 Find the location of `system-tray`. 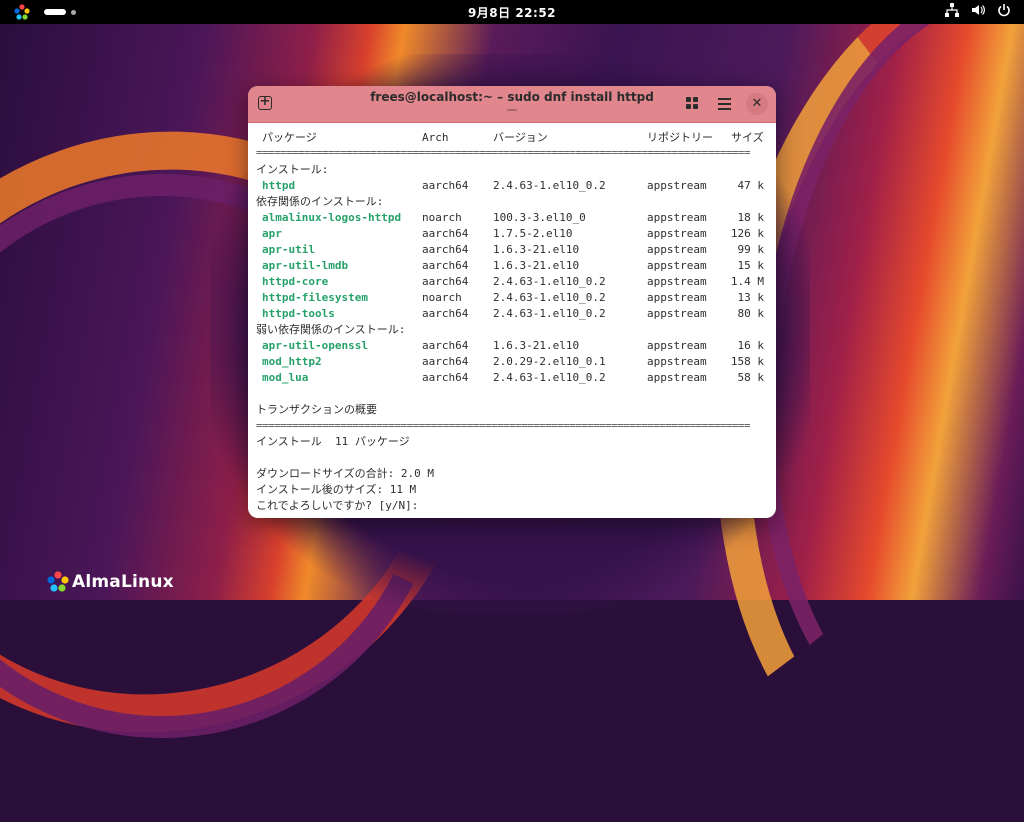

system-tray is located at coordinates (978, 11).